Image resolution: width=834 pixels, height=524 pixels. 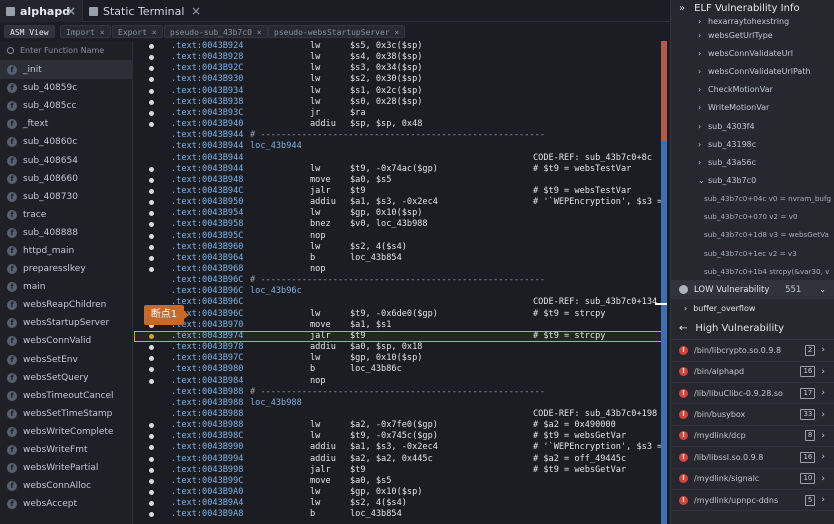 I want to click on asm-line: .text:0043B930 lw $s2, 0x30($sp), so click(x=398, y=79).